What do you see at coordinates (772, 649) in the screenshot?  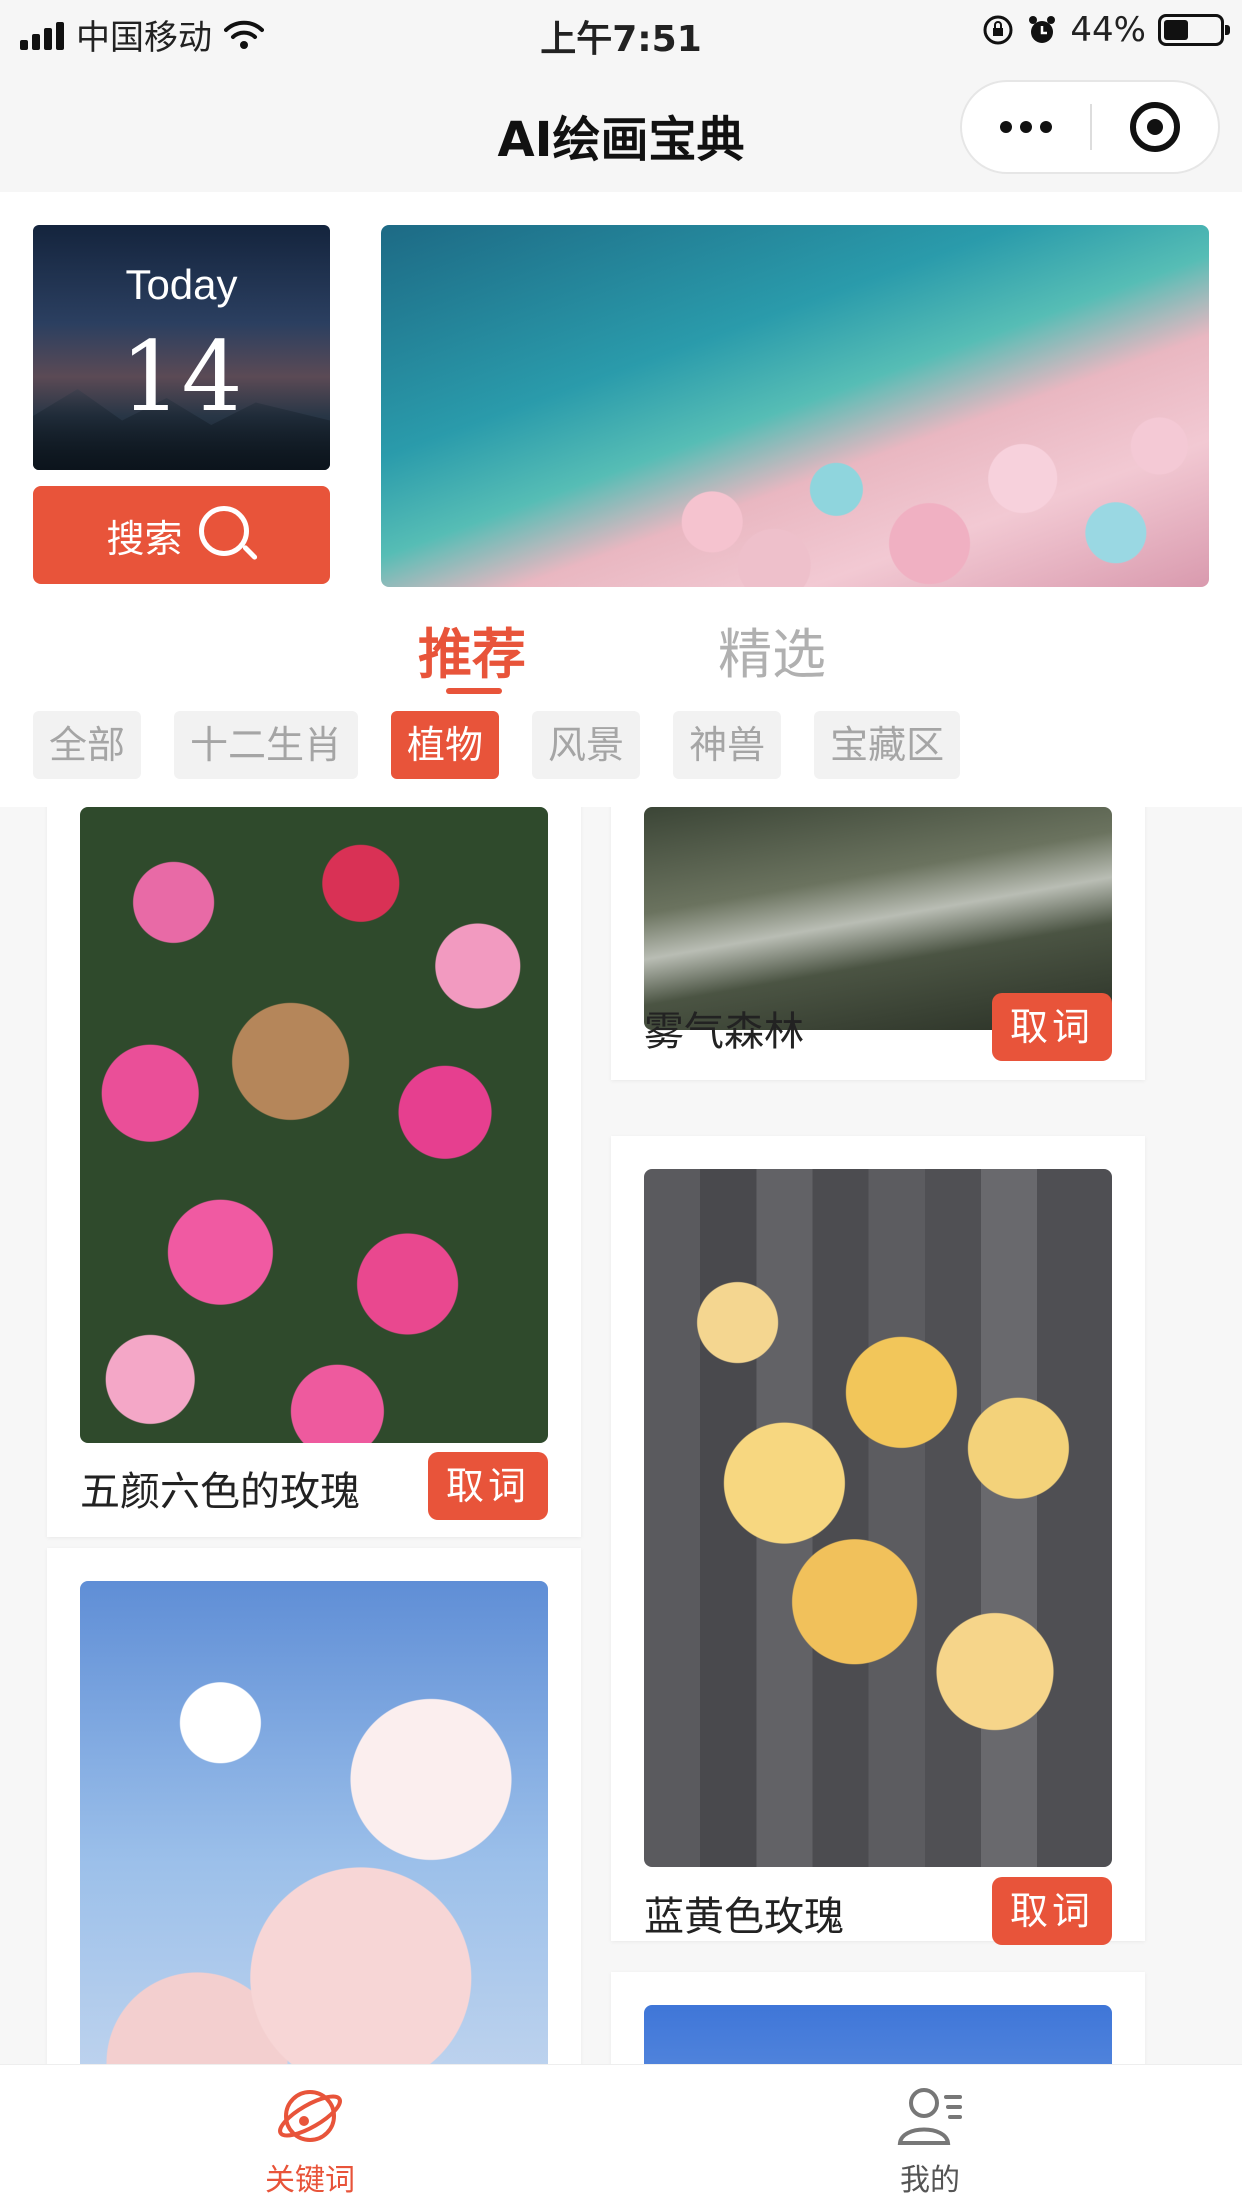 I see `tab-featured: 精选` at bounding box center [772, 649].